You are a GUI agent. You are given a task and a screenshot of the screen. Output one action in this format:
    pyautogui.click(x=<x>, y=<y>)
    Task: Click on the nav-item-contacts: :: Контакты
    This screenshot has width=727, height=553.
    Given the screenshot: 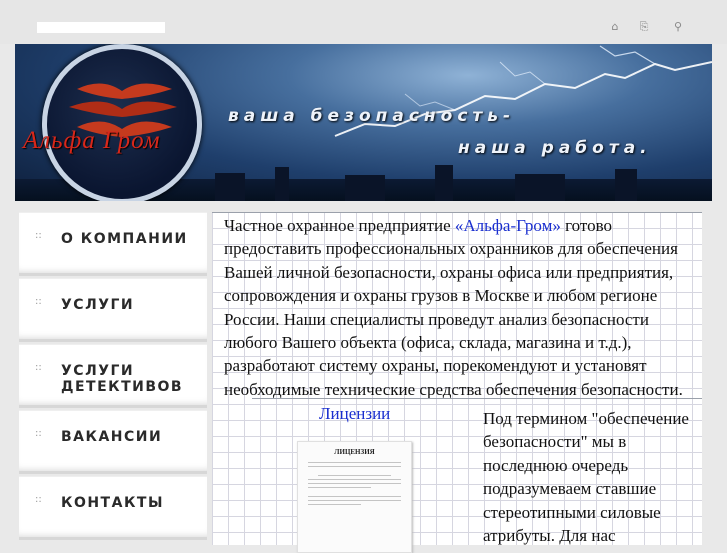 What is the action you would take?
    pyautogui.click(x=113, y=508)
    